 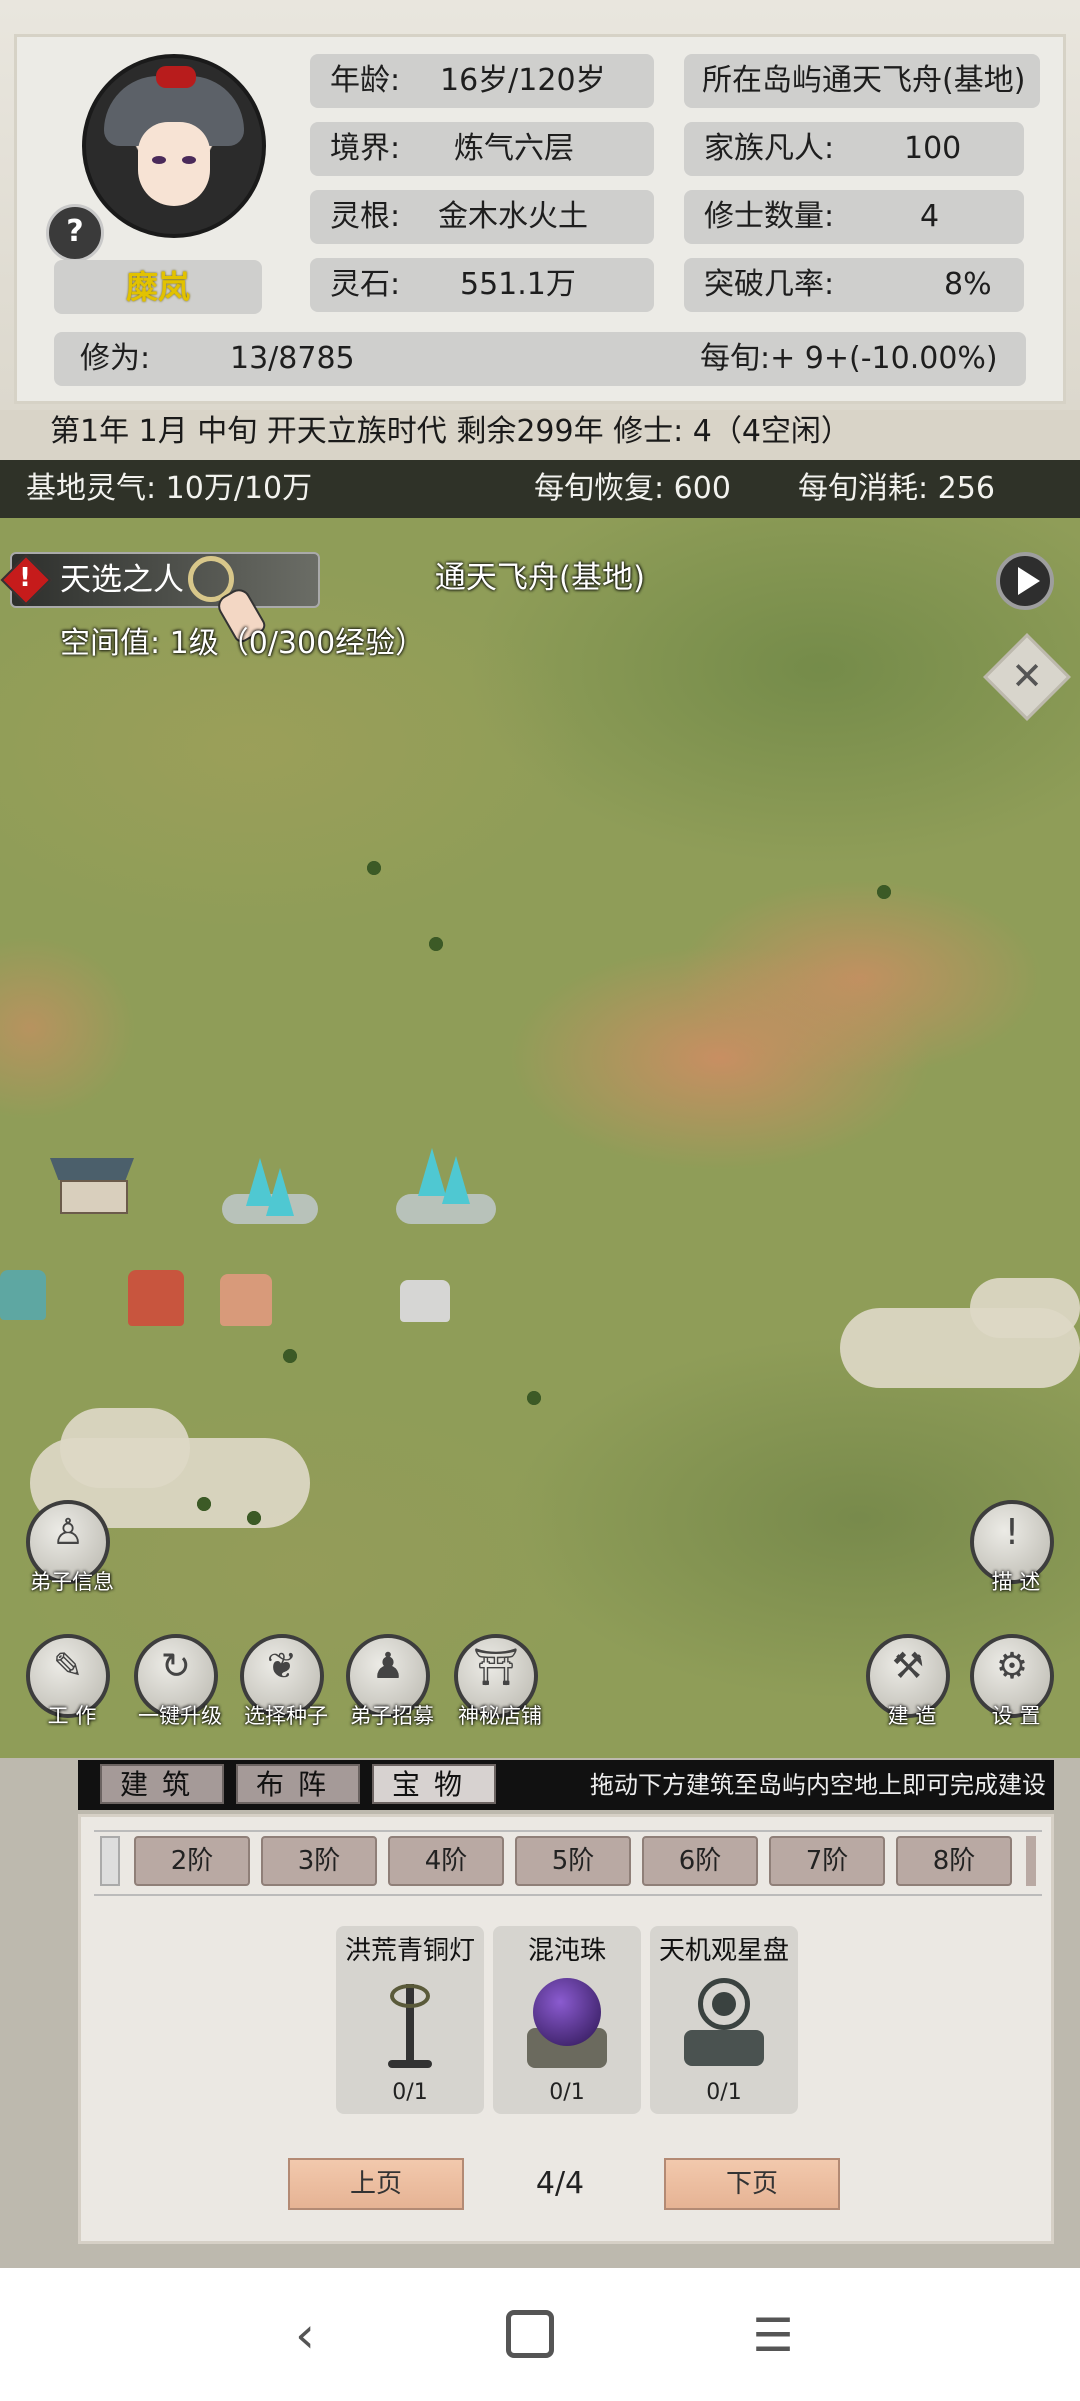 What do you see at coordinates (282, 1666) in the screenshot?
I see `sprout-icon: ❦` at bounding box center [282, 1666].